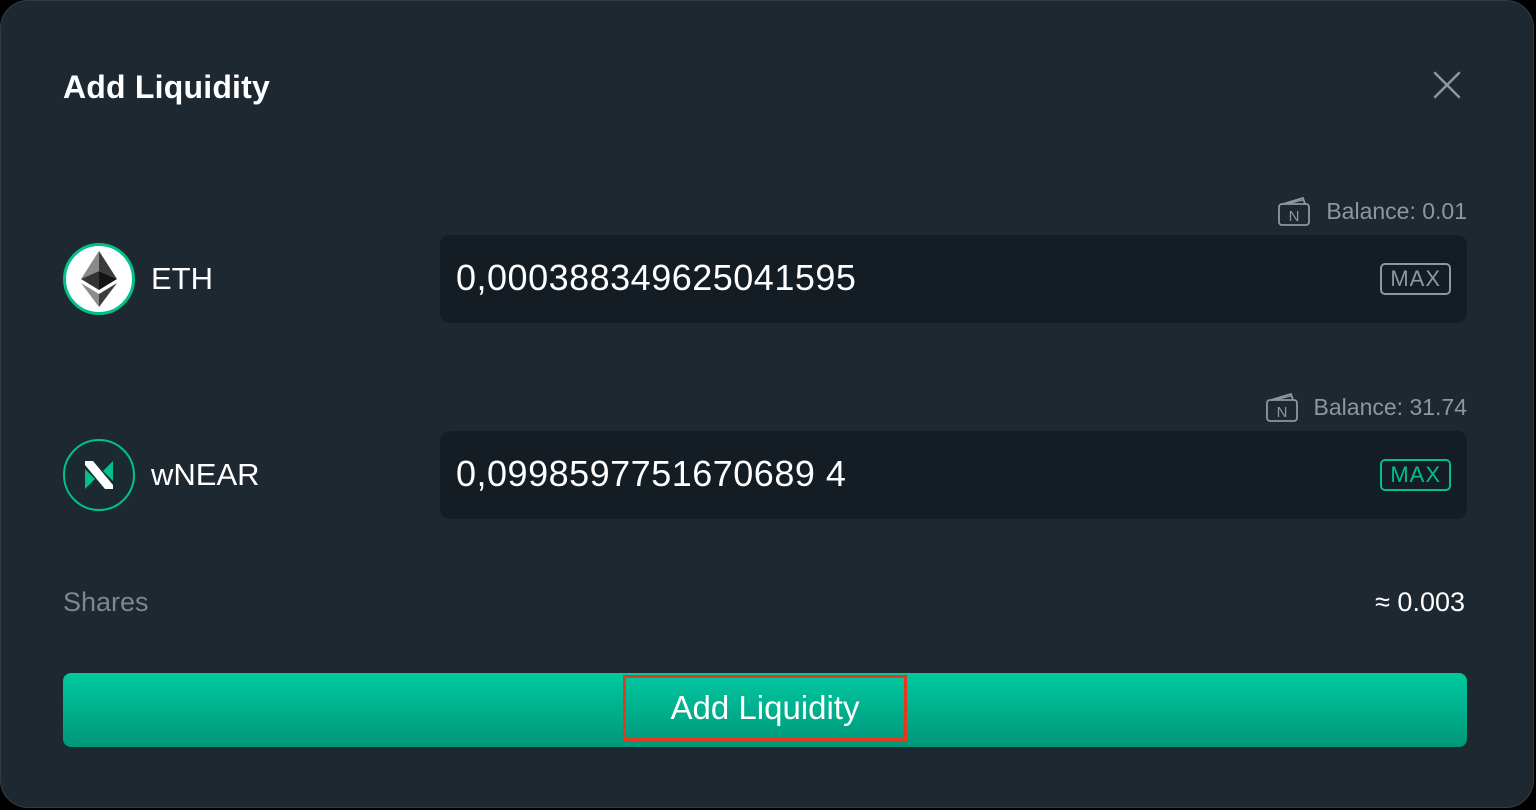 Image resolution: width=1536 pixels, height=810 pixels. What do you see at coordinates (896, 278) in the screenshot?
I see `amount-input: 0,000388349625041595` at bounding box center [896, 278].